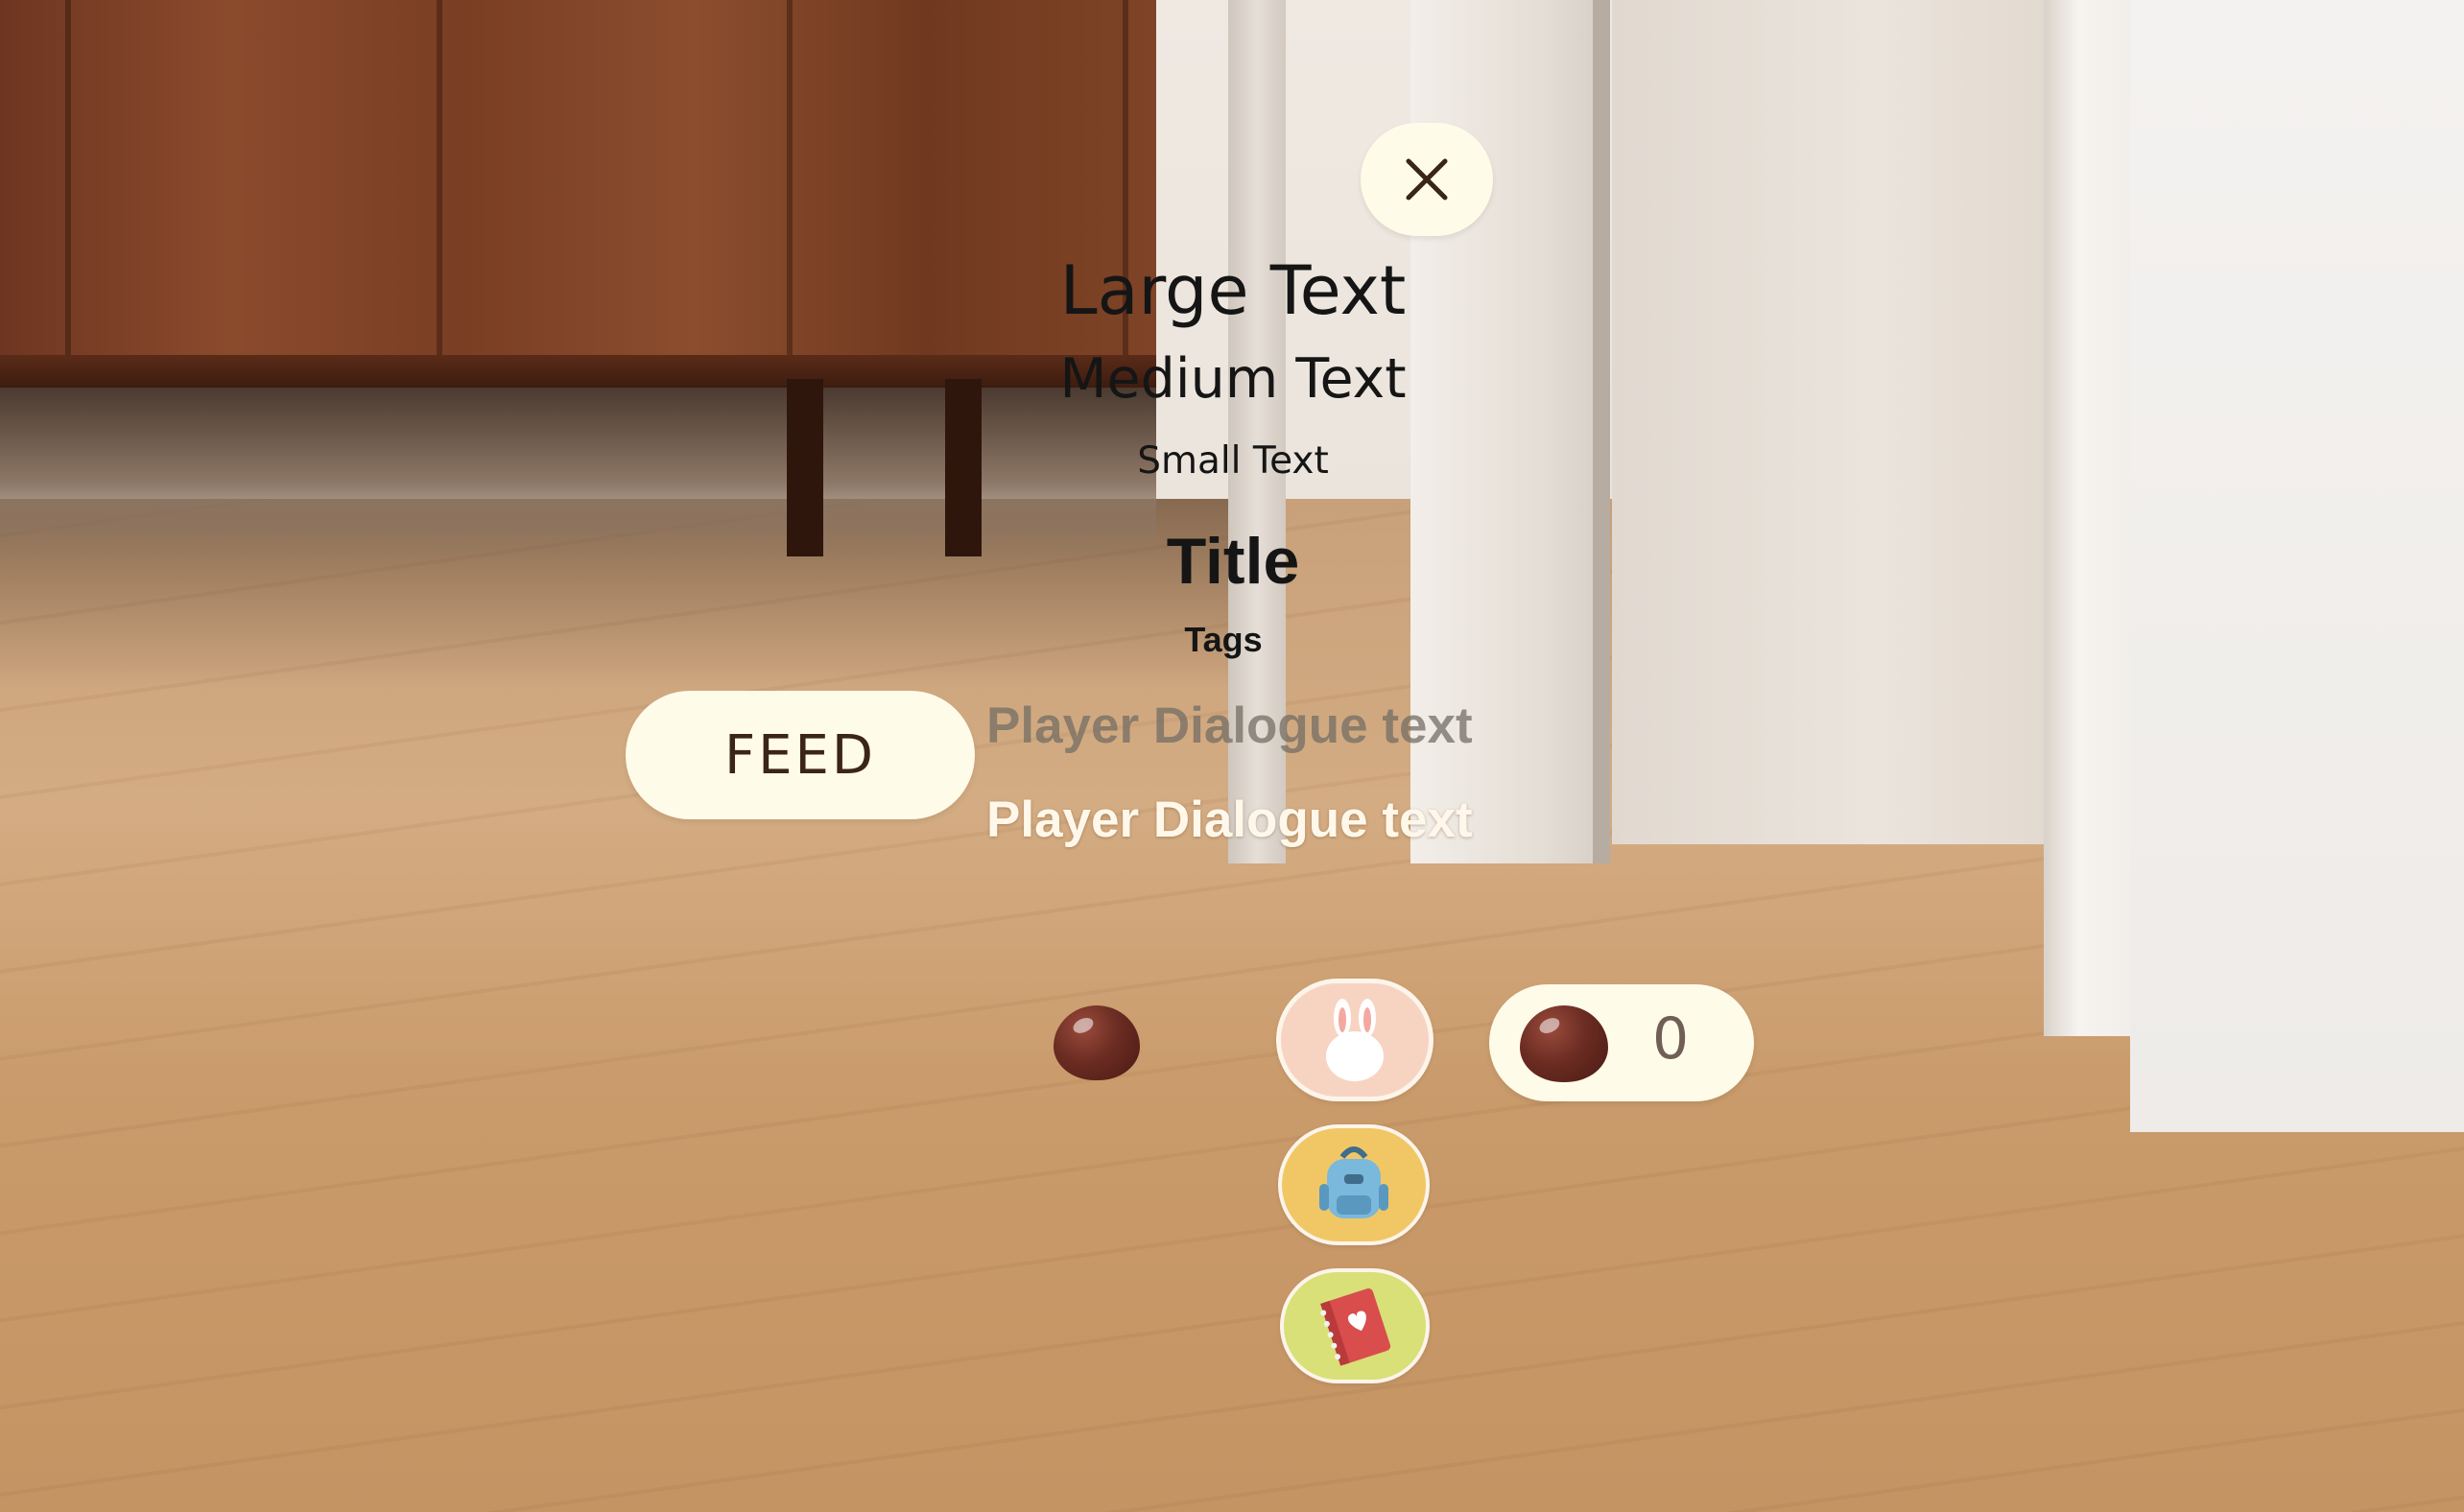 Image resolution: width=2464 pixels, height=1512 pixels. What do you see at coordinates (1671, 1039) in the screenshot?
I see `bean-count: 0` at bounding box center [1671, 1039].